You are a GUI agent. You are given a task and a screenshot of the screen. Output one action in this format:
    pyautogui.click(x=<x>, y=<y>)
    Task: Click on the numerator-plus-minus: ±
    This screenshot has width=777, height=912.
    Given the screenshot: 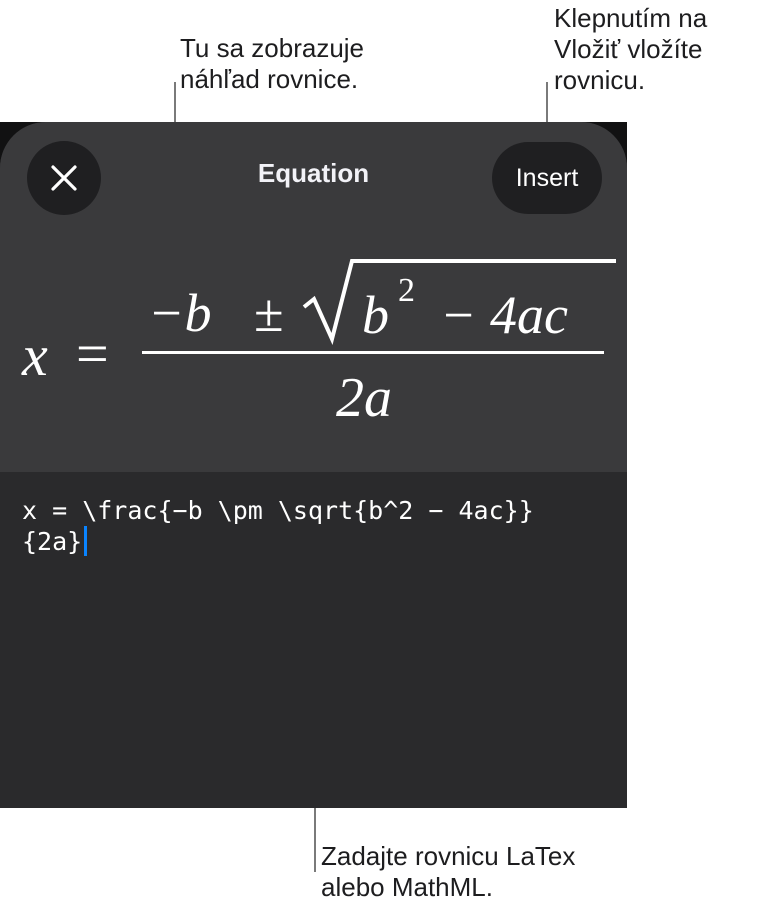 What is the action you would take?
    pyautogui.click(x=269, y=313)
    